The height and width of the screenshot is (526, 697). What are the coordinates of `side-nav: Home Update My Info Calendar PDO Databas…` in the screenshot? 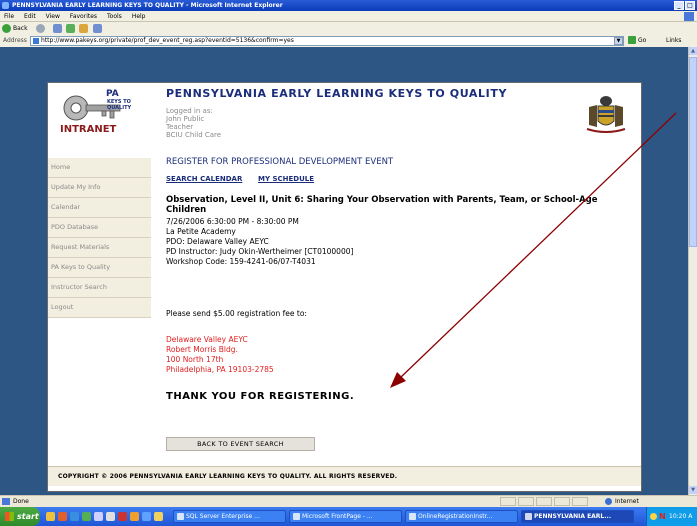 It's located at (100, 238).